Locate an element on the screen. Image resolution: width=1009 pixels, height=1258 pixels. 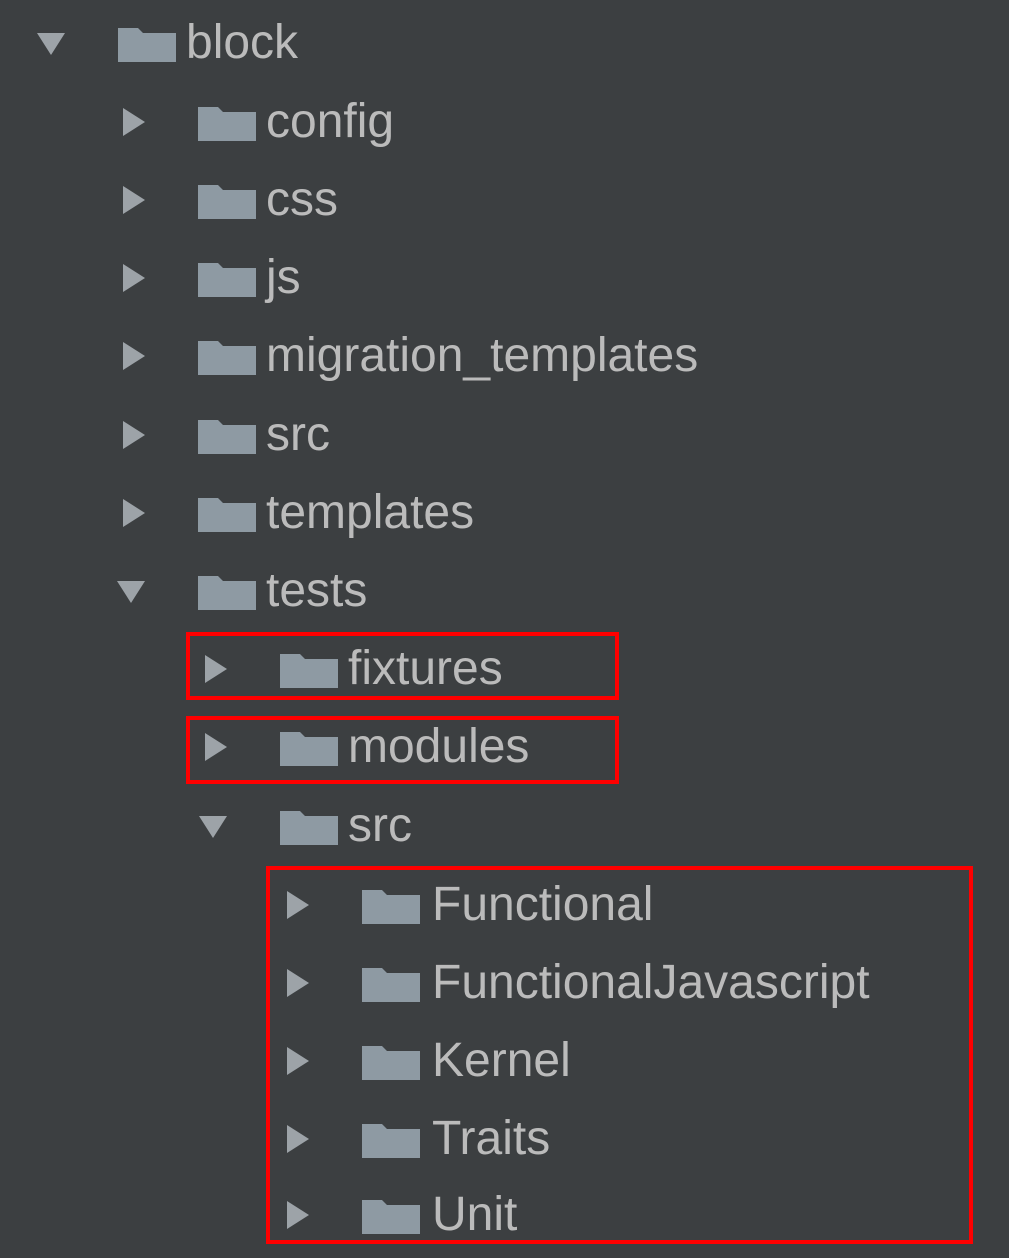
tree-node-label: config is located at coordinates (330, 121).